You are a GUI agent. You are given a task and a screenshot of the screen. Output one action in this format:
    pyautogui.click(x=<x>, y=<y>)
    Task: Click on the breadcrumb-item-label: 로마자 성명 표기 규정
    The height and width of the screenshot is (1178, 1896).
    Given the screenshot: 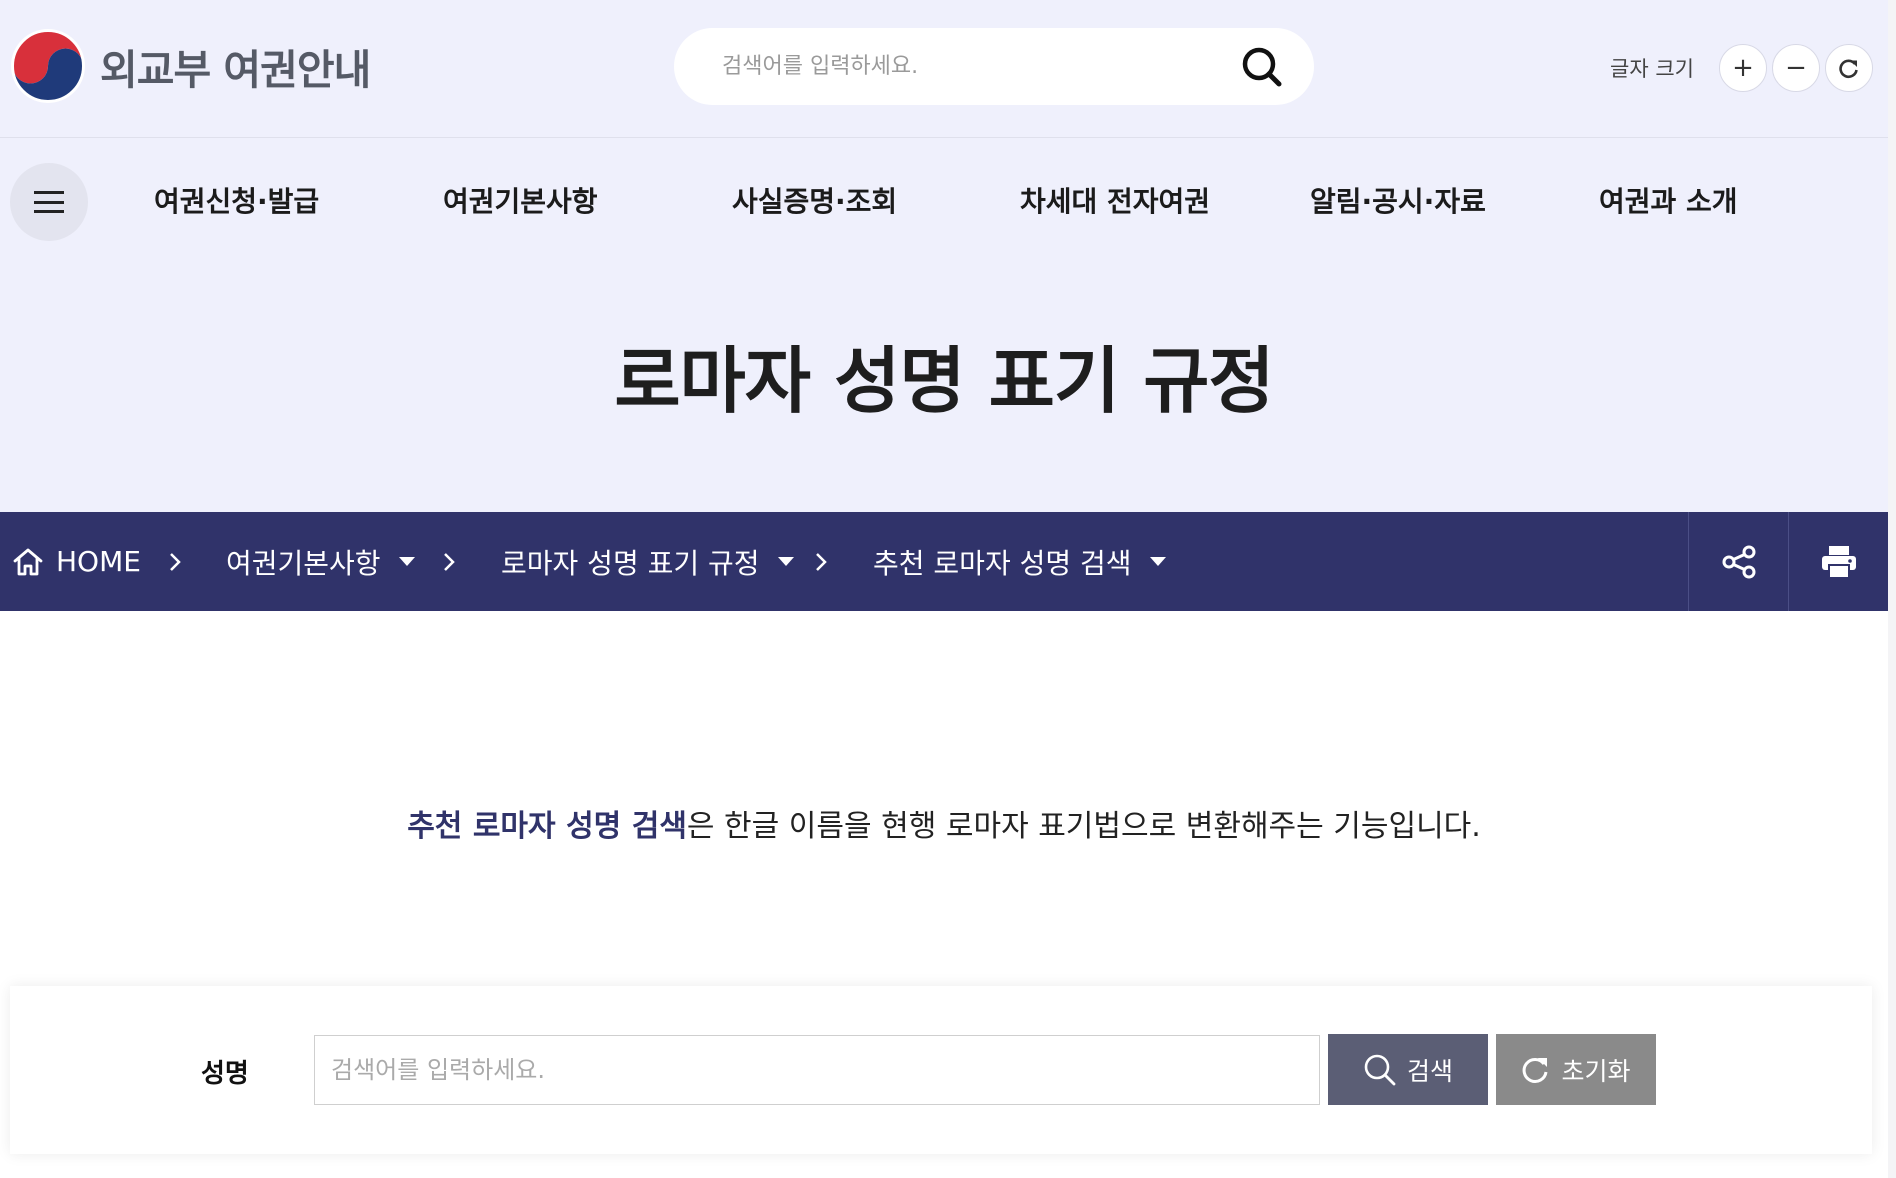 What is the action you would take?
    pyautogui.click(x=630, y=563)
    